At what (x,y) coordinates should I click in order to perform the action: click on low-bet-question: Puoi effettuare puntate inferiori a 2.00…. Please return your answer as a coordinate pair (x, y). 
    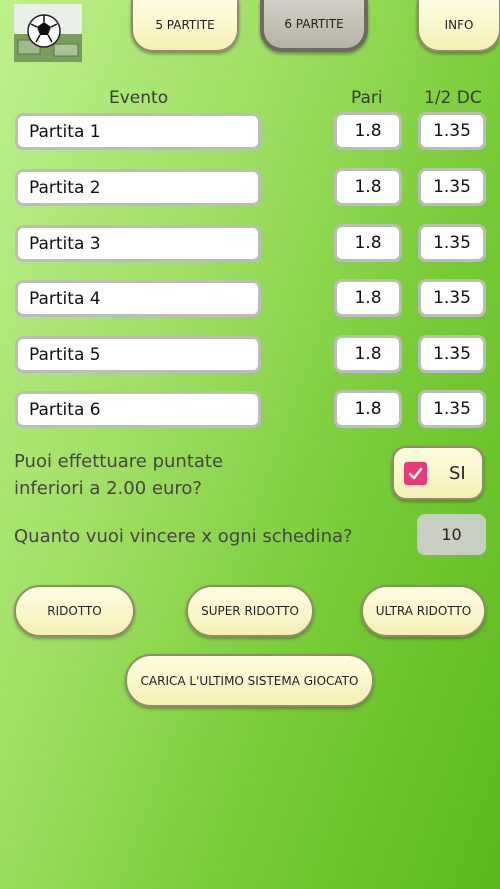
    Looking at the image, I should click on (118, 475).